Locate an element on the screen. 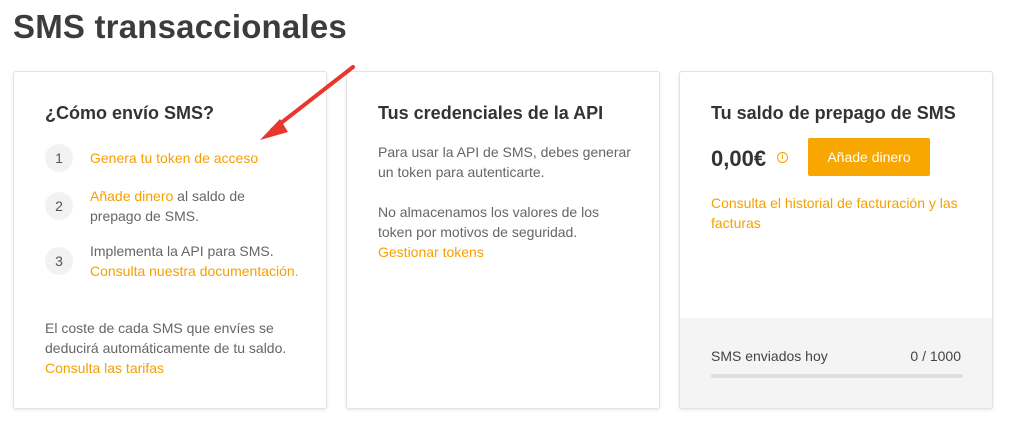  step-number: 2 is located at coordinates (59, 206).